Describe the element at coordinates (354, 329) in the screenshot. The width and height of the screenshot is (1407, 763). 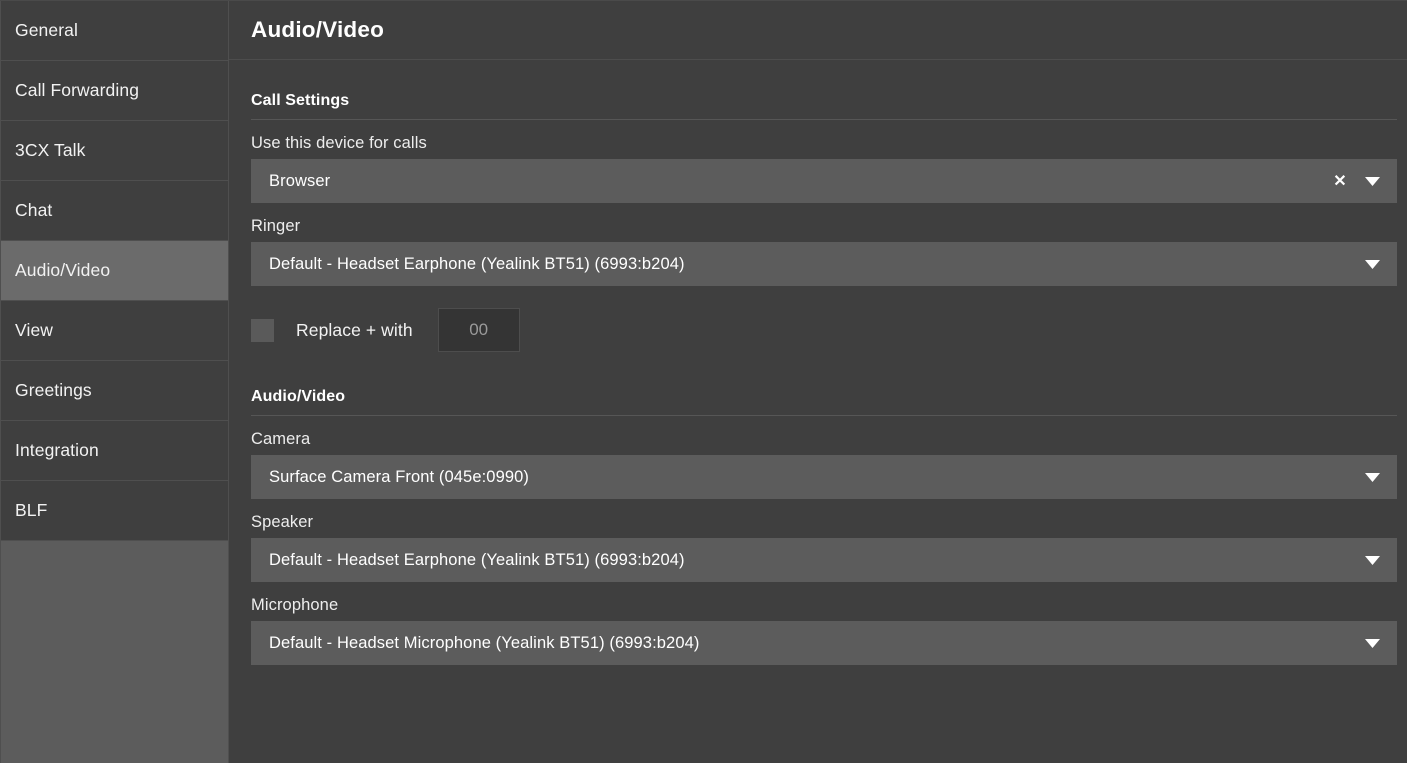
I see `replace-plus-label: Replace + with` at that location.